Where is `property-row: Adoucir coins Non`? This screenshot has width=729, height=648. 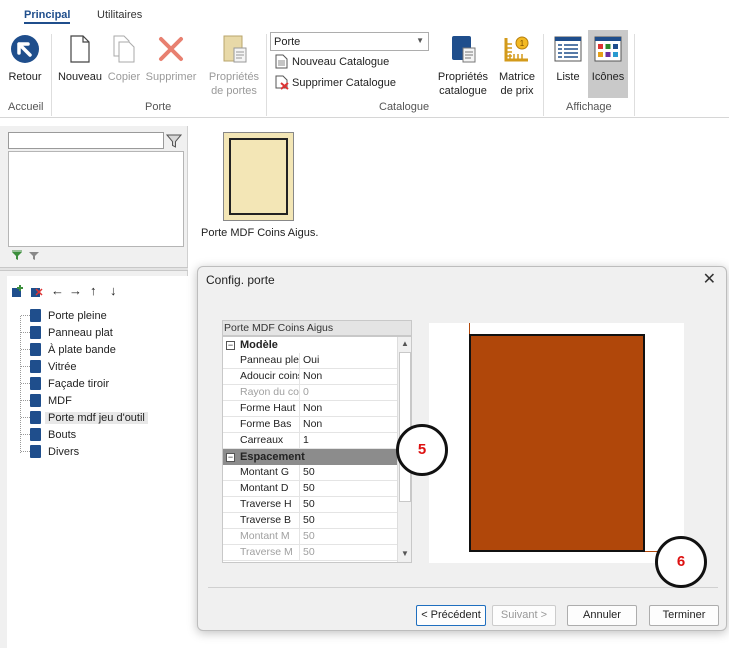 property-row: Adoucir coins Non is located at coordinates (310, 377).